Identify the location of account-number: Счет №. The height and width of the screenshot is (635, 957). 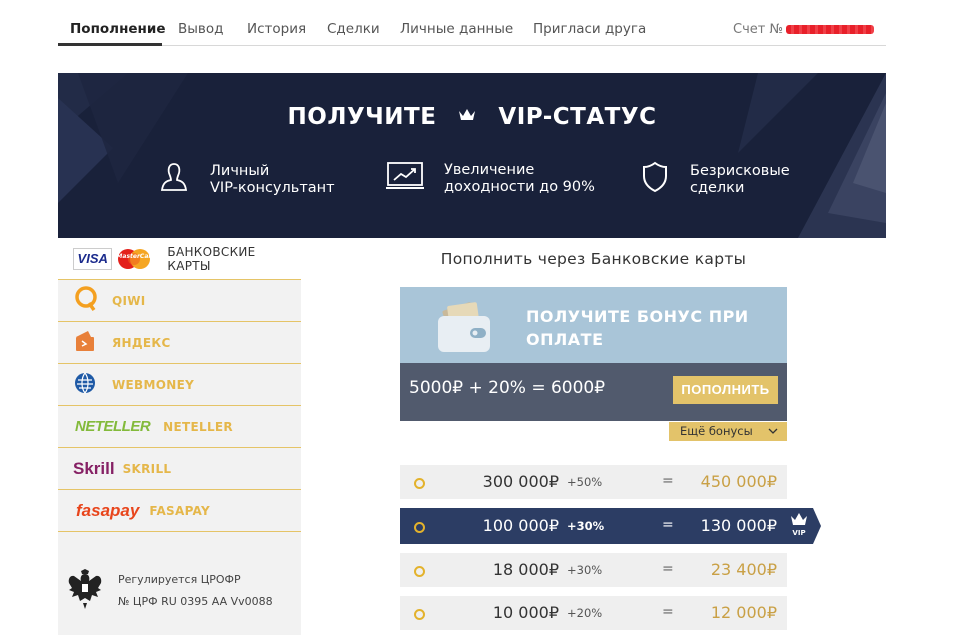
(803, 29).